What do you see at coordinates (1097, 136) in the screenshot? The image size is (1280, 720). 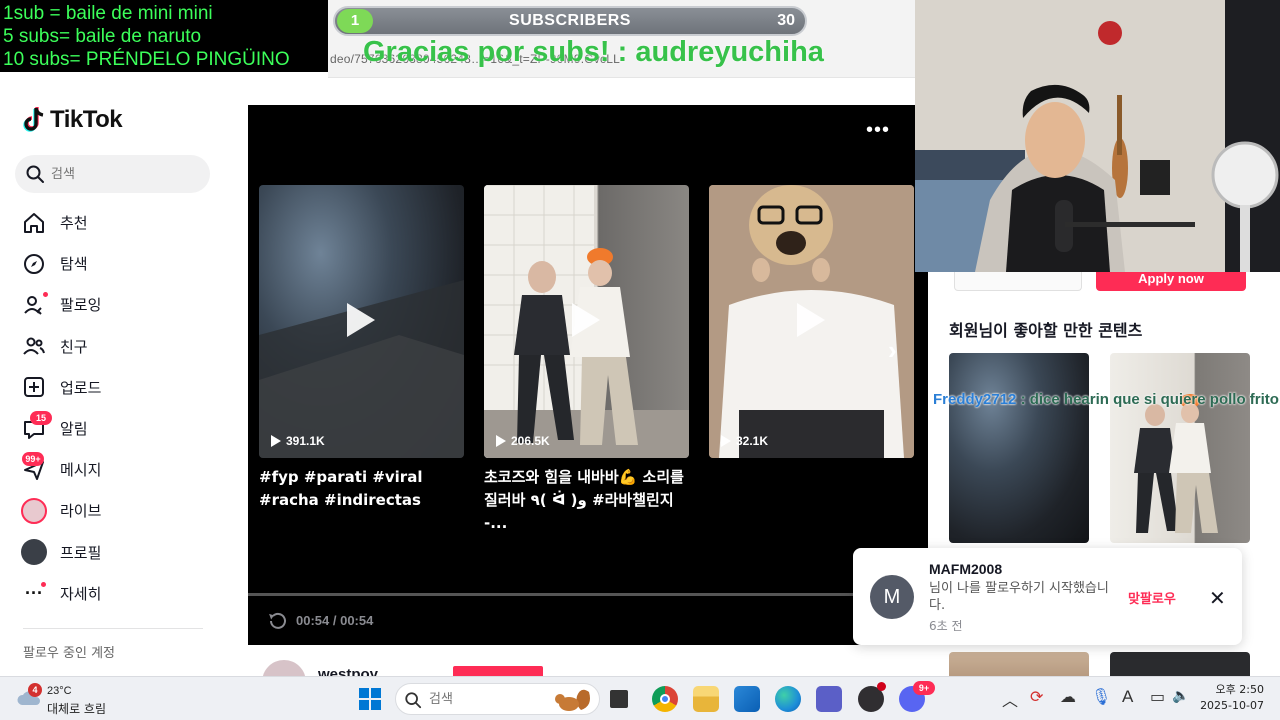 I see `webcam-feed` at bounding box center [1097, 136].